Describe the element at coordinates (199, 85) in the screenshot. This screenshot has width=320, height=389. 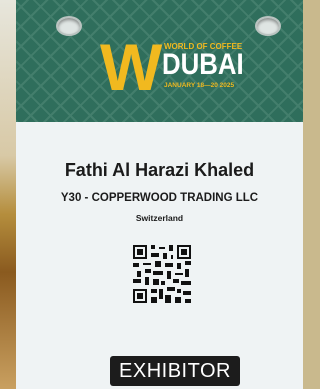
I see `logo-dates: JANUARY 18—20 2025` at that location.